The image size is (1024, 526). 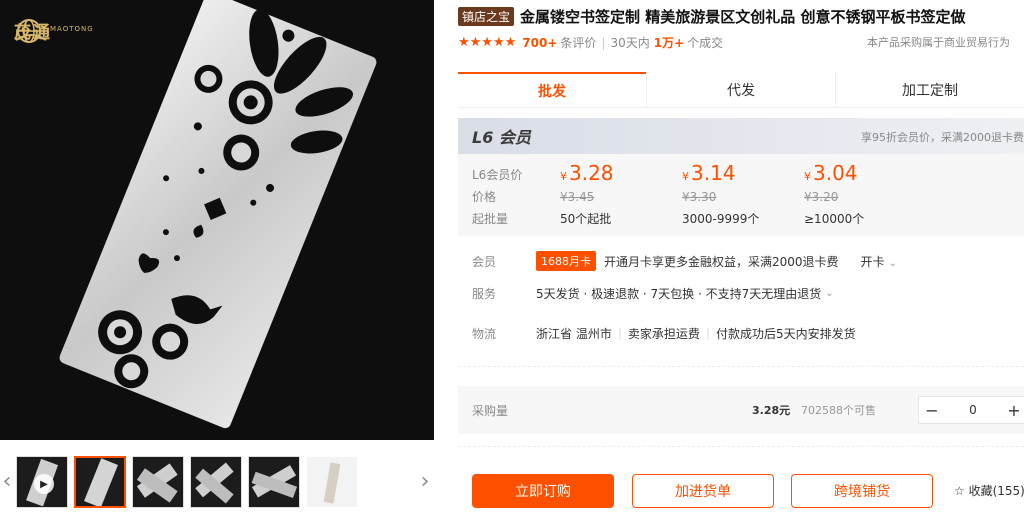 What do you see at coordinates (591, 173) in the screenshot?
I see `member-price: 3.28` at bounding box center [591, 173].